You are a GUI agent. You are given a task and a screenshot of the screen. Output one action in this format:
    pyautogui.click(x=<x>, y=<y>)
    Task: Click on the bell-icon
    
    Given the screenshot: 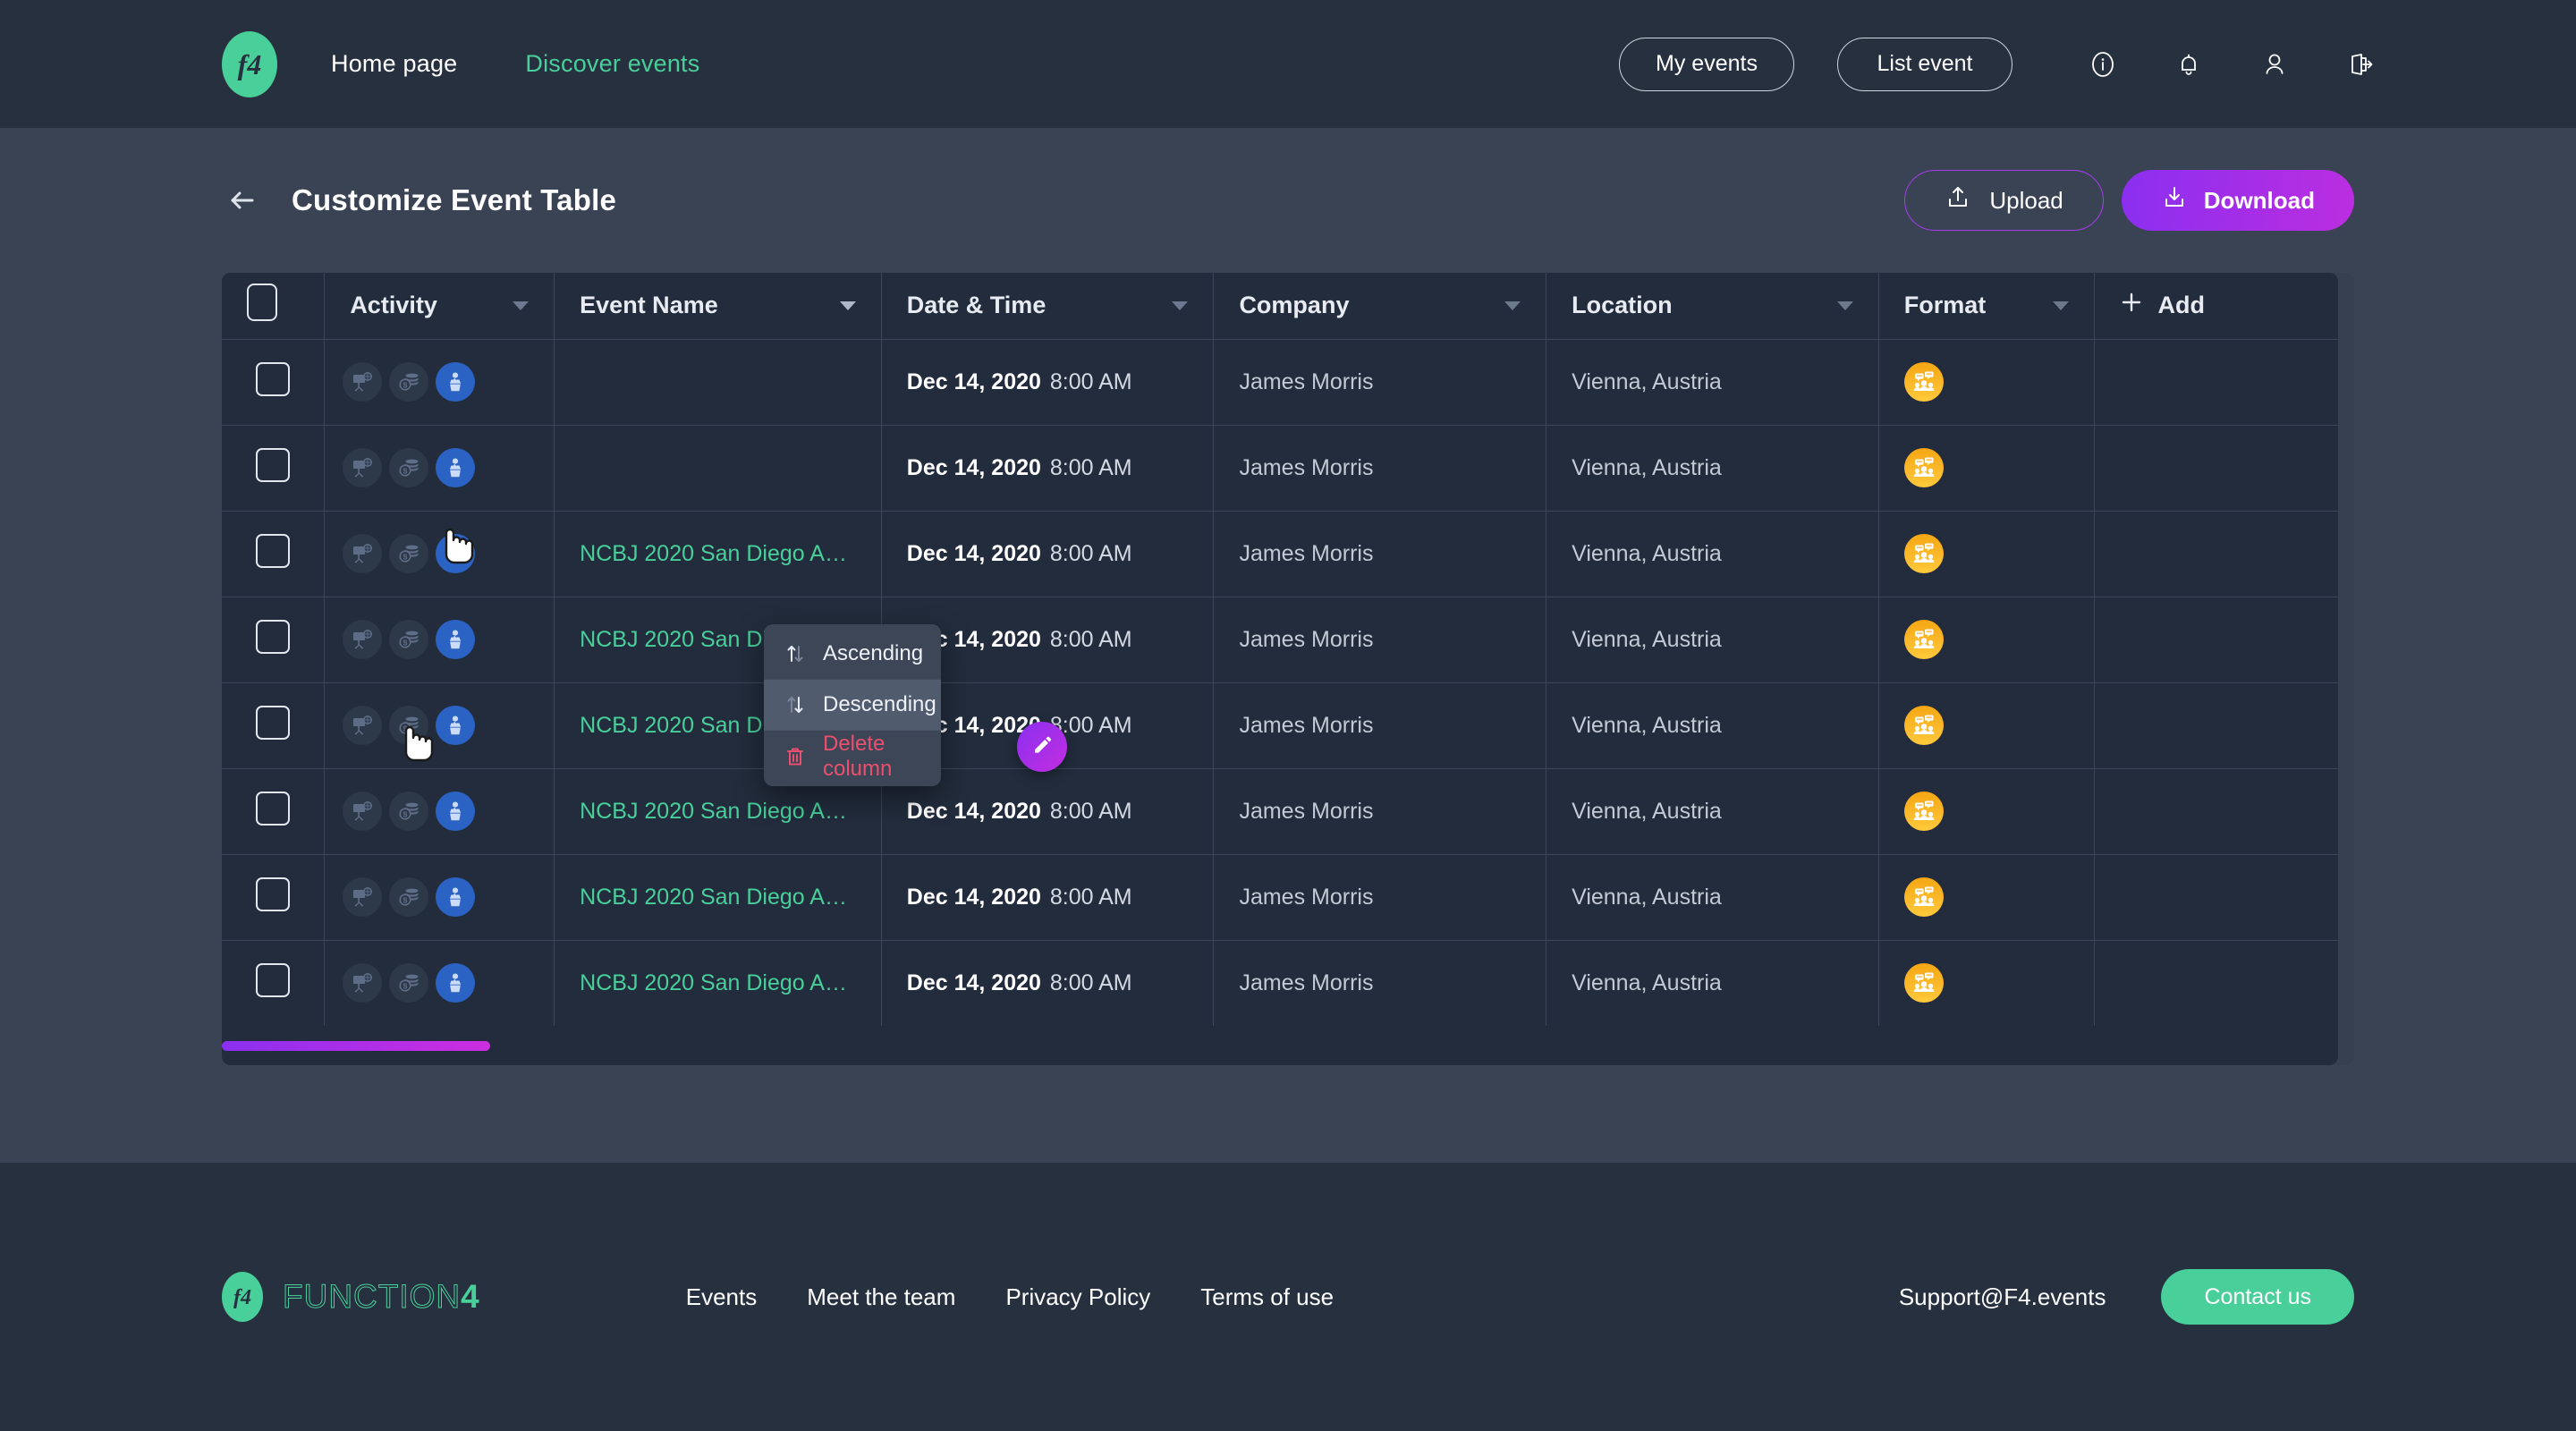 What is the action you would take?
    pyautogui.click(x=2188, y=65)
    